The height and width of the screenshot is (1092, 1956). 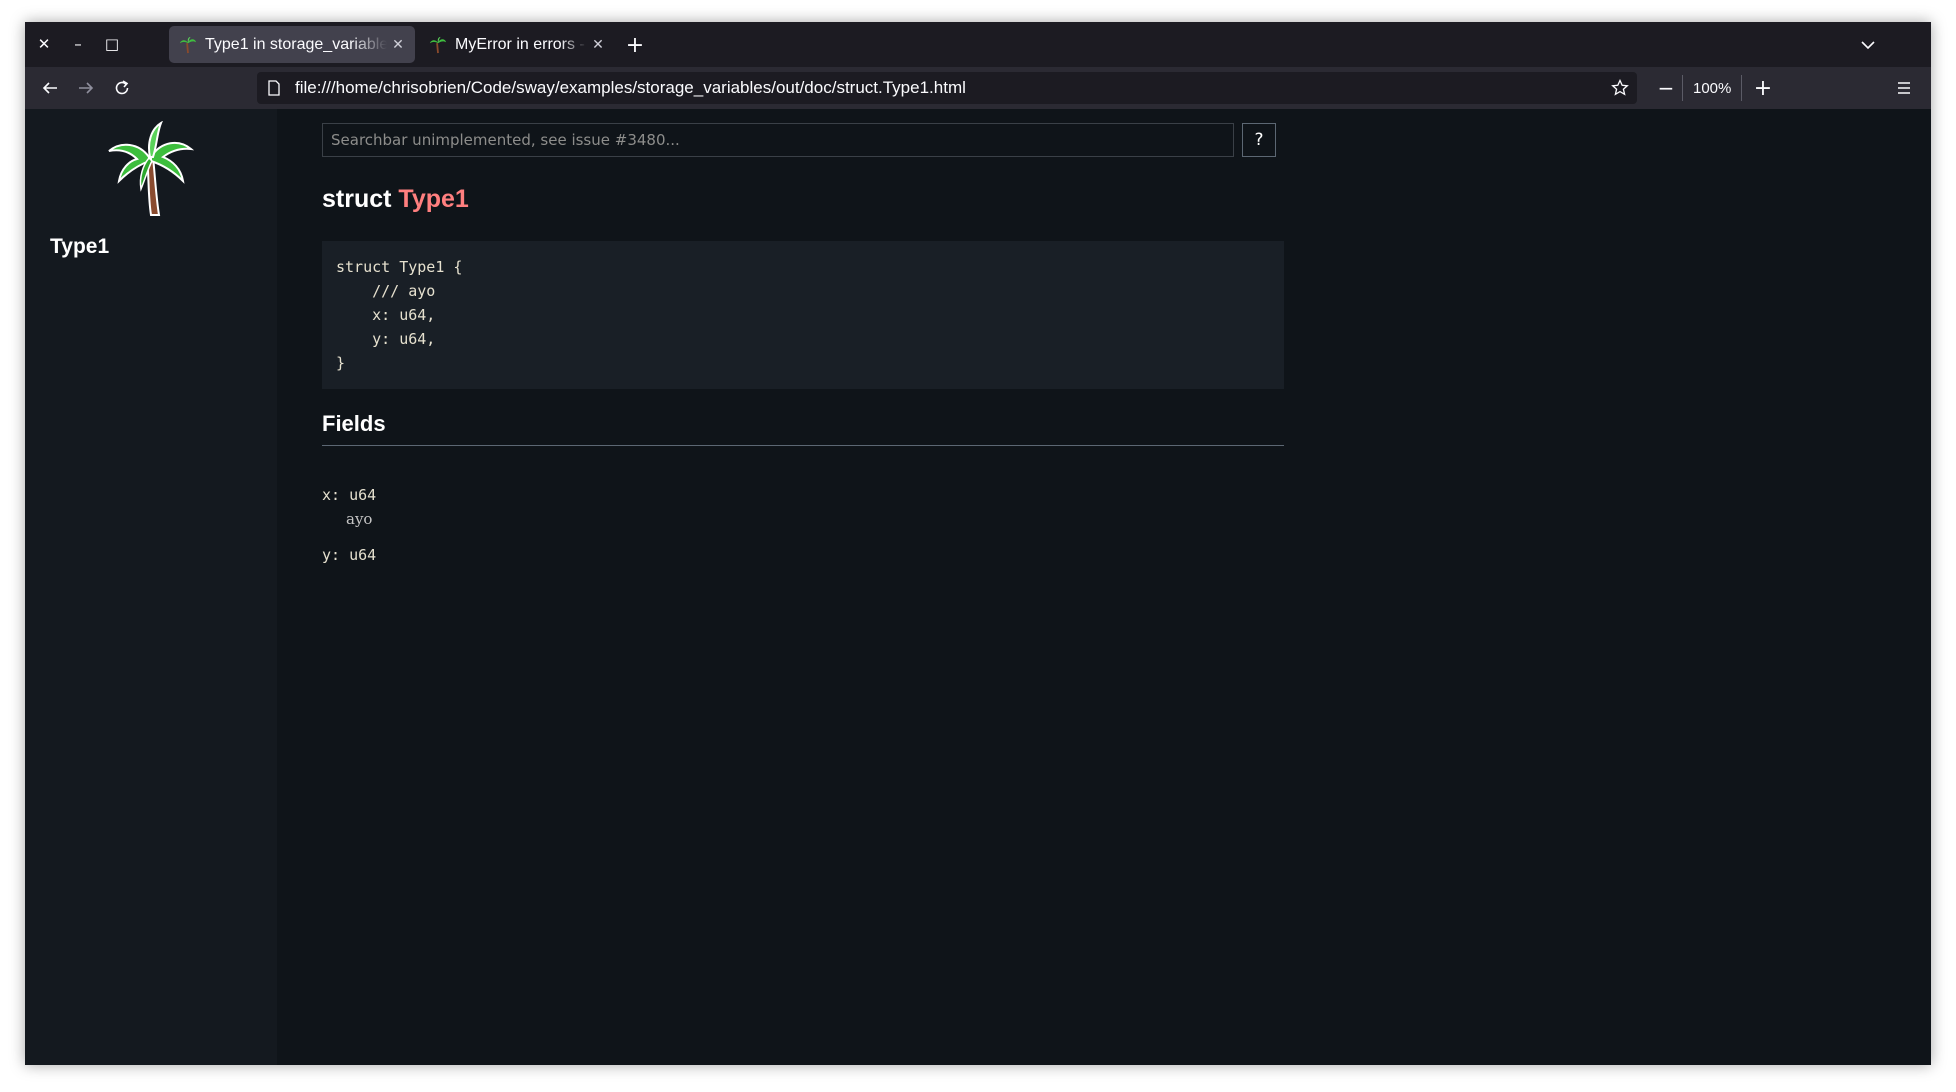 I want to click on arrow-right-icon, so click(x=86, y=88).